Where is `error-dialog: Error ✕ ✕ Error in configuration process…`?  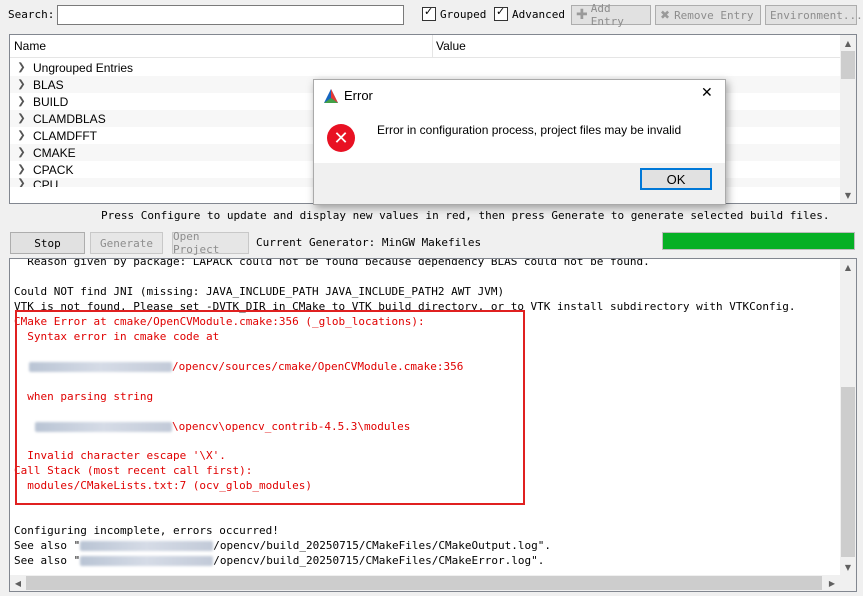 error-dialog: Error ✕ ✕ Error in configuration process… is located at coordinates (519, 142).